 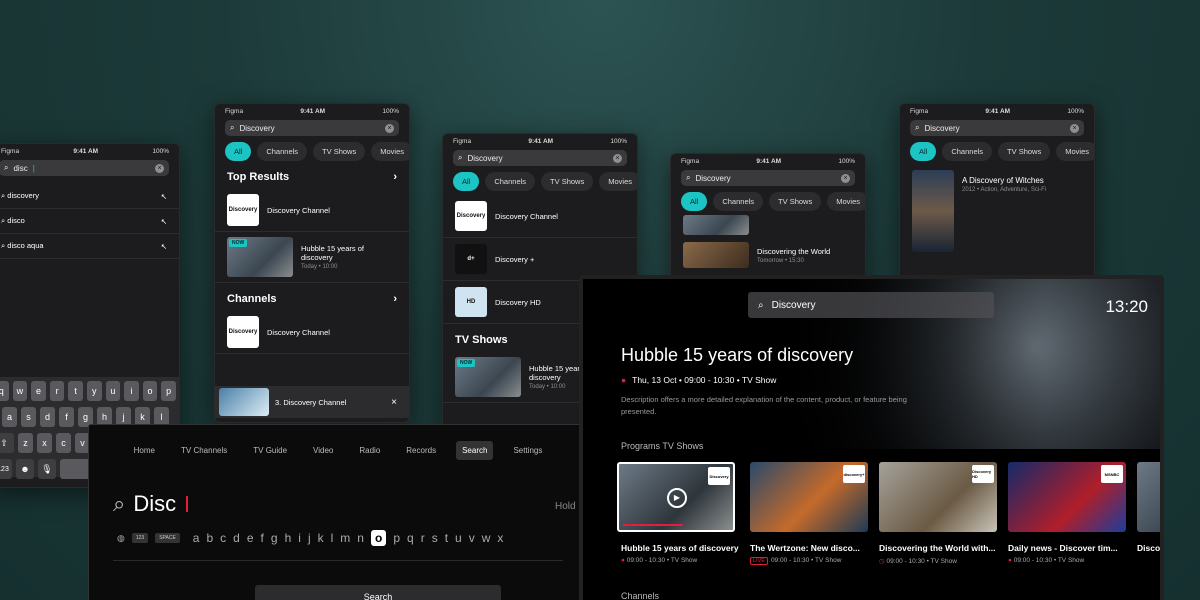 What do you see at coordinates (4, 391) in the screenshot?
I see `key-q: q` at bounding box center [4, 391].